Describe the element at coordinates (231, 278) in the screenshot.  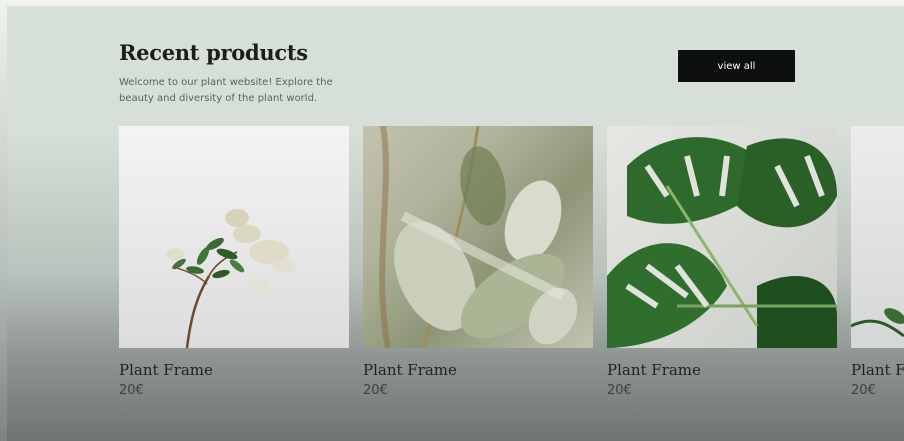
I see `plant-sprig-illustration` at that location.